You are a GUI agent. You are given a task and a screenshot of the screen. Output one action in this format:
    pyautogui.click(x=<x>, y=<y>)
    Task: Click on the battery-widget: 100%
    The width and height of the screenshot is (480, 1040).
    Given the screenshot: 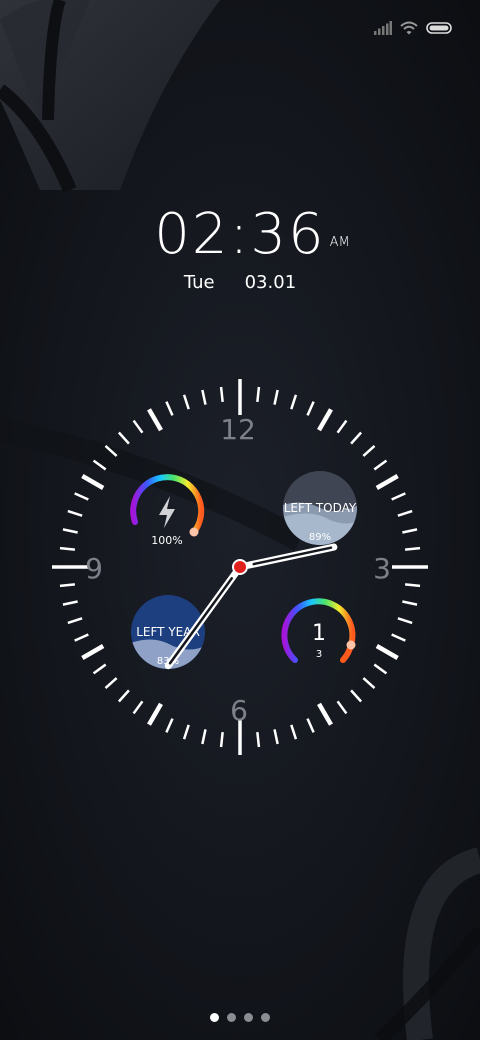 What is the action you would take?
    pyautogui.click(x=167, y=510)
    